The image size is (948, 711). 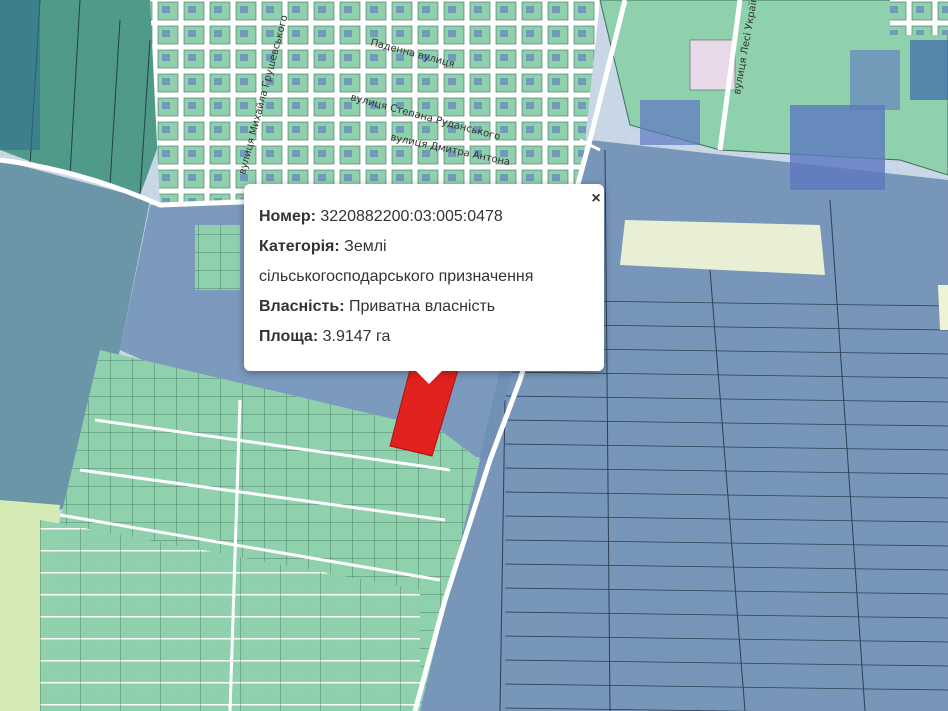 What do you see at coordinates (411, 216) in the screenshot?
I see `parcel-number-value: 3220882200:03:005:0478` at bounding box center [411, 216].